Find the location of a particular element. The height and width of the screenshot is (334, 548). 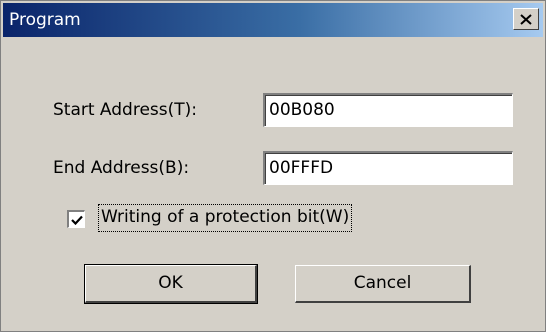

protection-bit-checkbox is located at coordinates (76, 219).